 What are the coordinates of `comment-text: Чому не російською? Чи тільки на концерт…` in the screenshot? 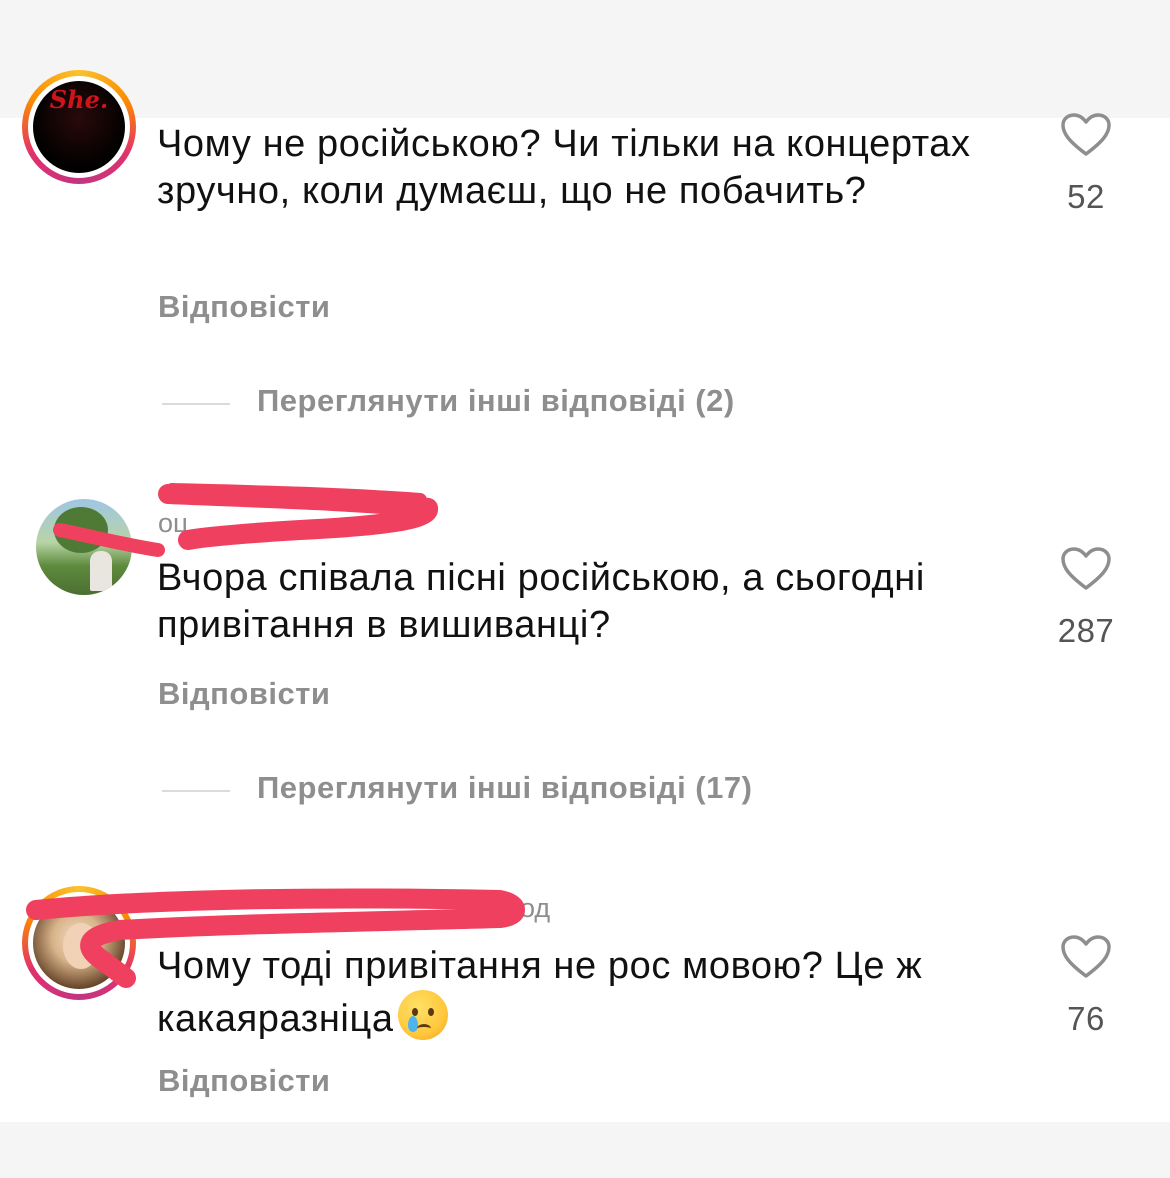 It's located at (564, 167).